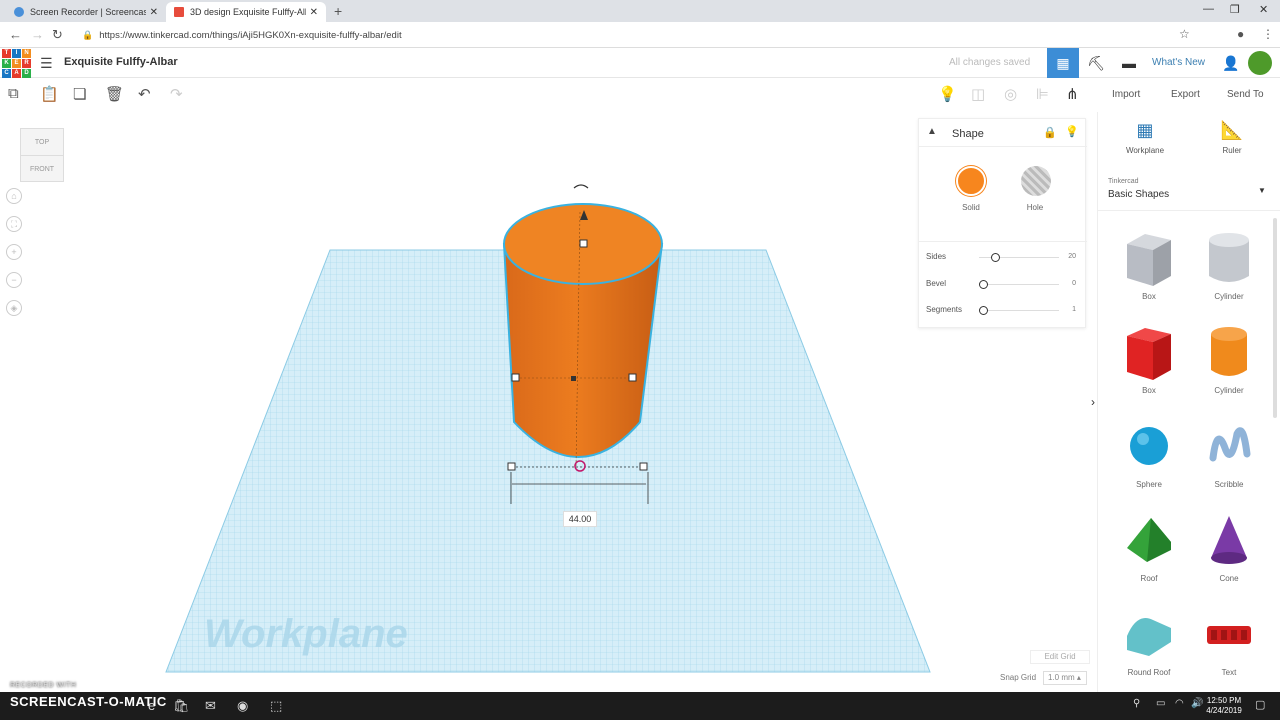 The width and height of the screenshot is (1280, 720). I want to click on volume-icon: 🔊, so click(1197, 703).